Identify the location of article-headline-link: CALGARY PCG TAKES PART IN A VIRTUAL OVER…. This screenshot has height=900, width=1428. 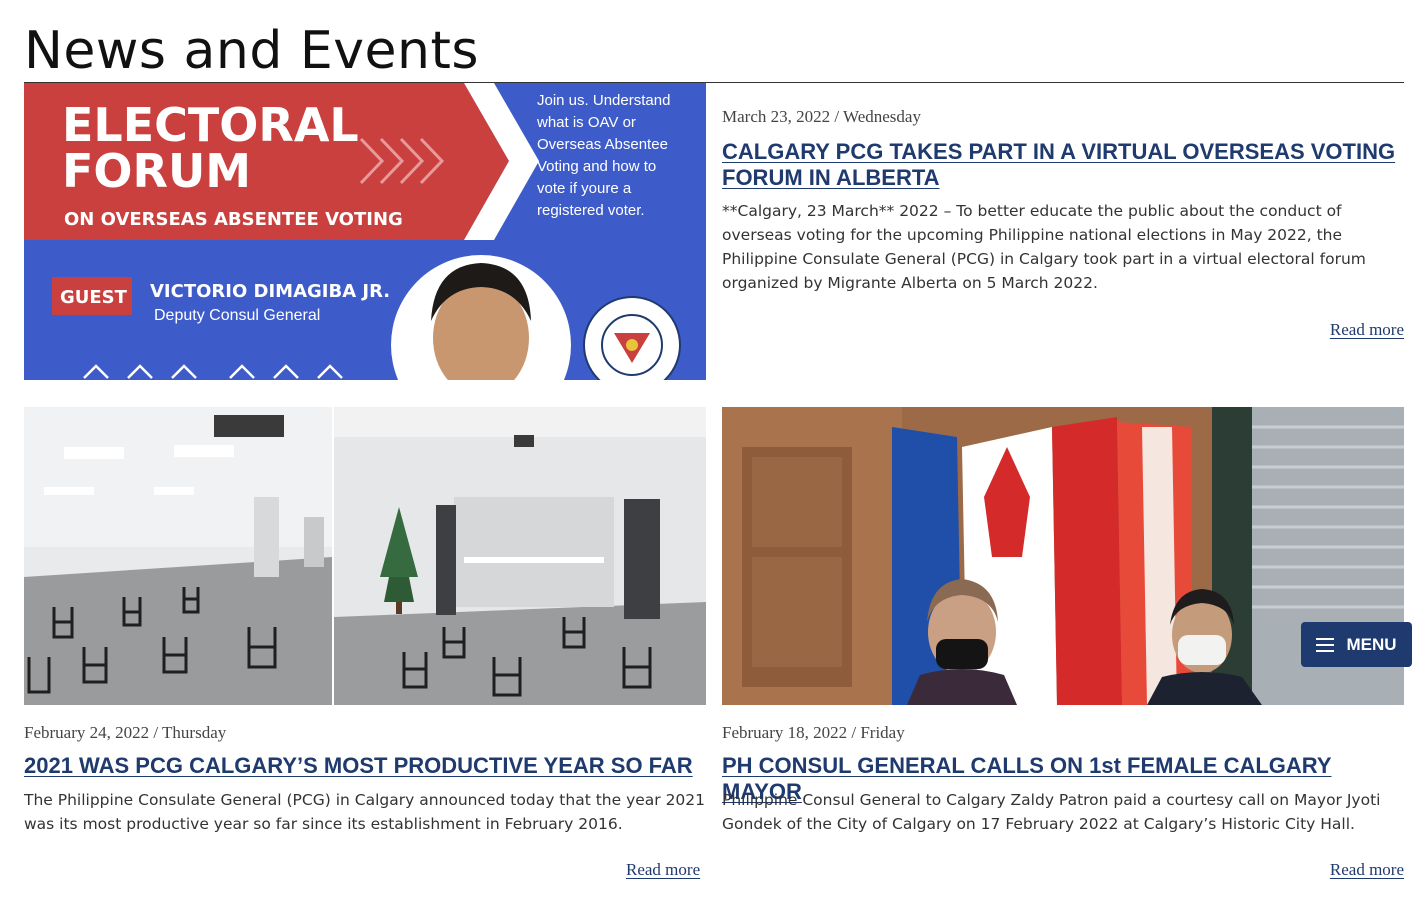
(1062, 165).